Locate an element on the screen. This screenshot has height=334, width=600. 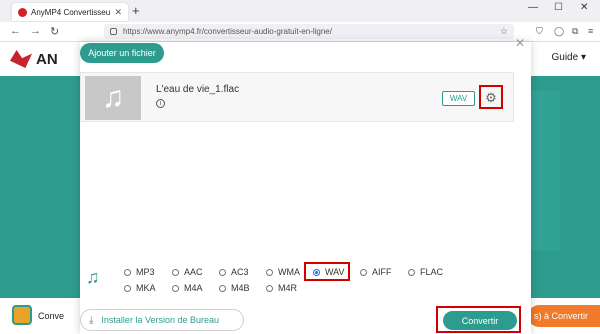
guide-label: Guide is located at coordinates (565, 57).